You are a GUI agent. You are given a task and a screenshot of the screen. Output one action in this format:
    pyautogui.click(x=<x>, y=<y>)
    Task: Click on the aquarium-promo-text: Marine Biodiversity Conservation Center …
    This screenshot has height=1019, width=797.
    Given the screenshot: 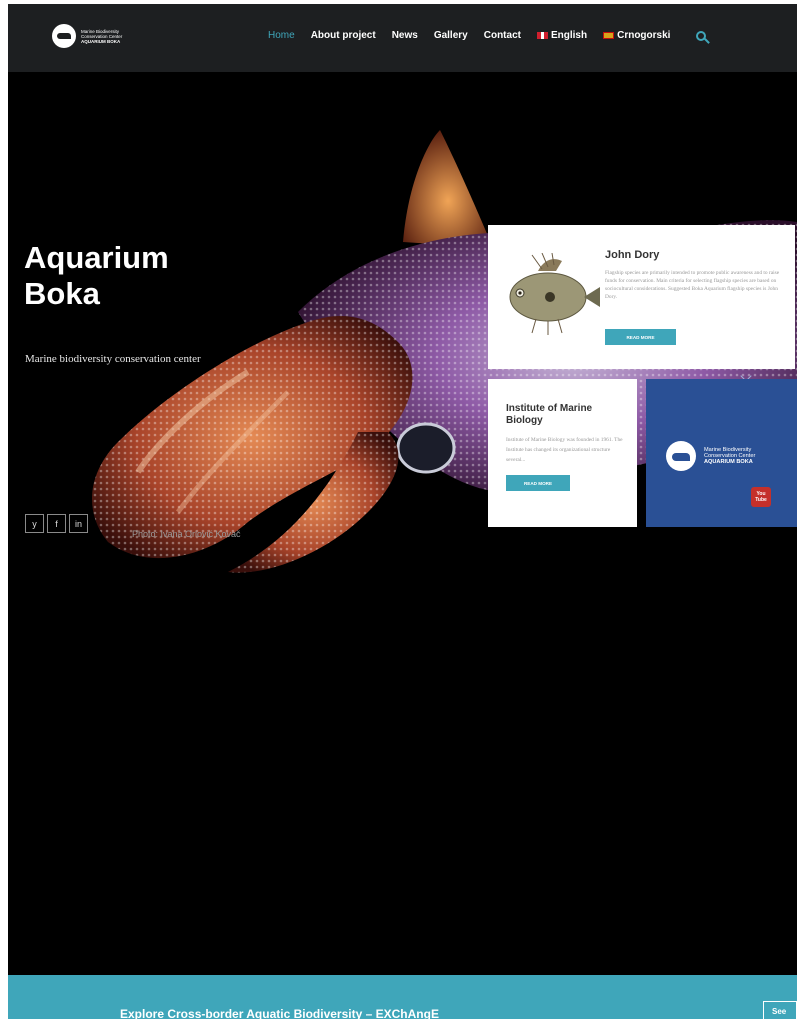 What is the action you would take?
    pyautogui.click(x=729, y=456)
    